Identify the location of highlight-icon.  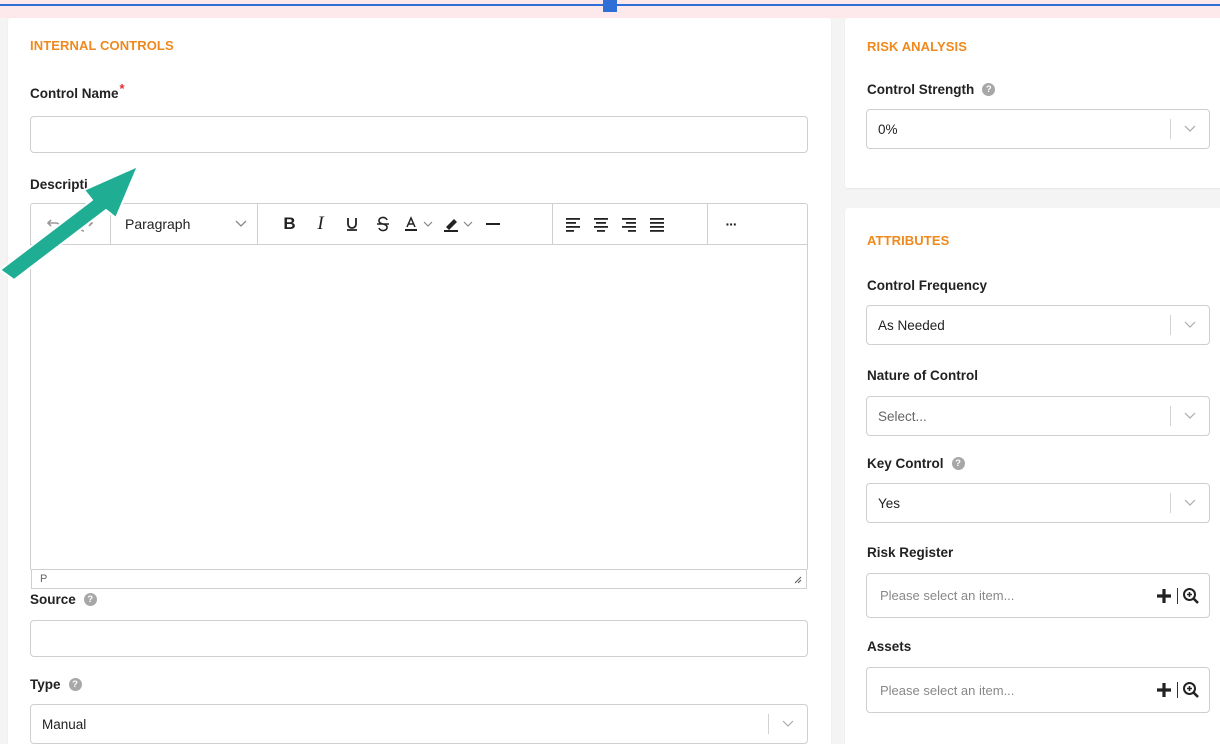
(458, 224).